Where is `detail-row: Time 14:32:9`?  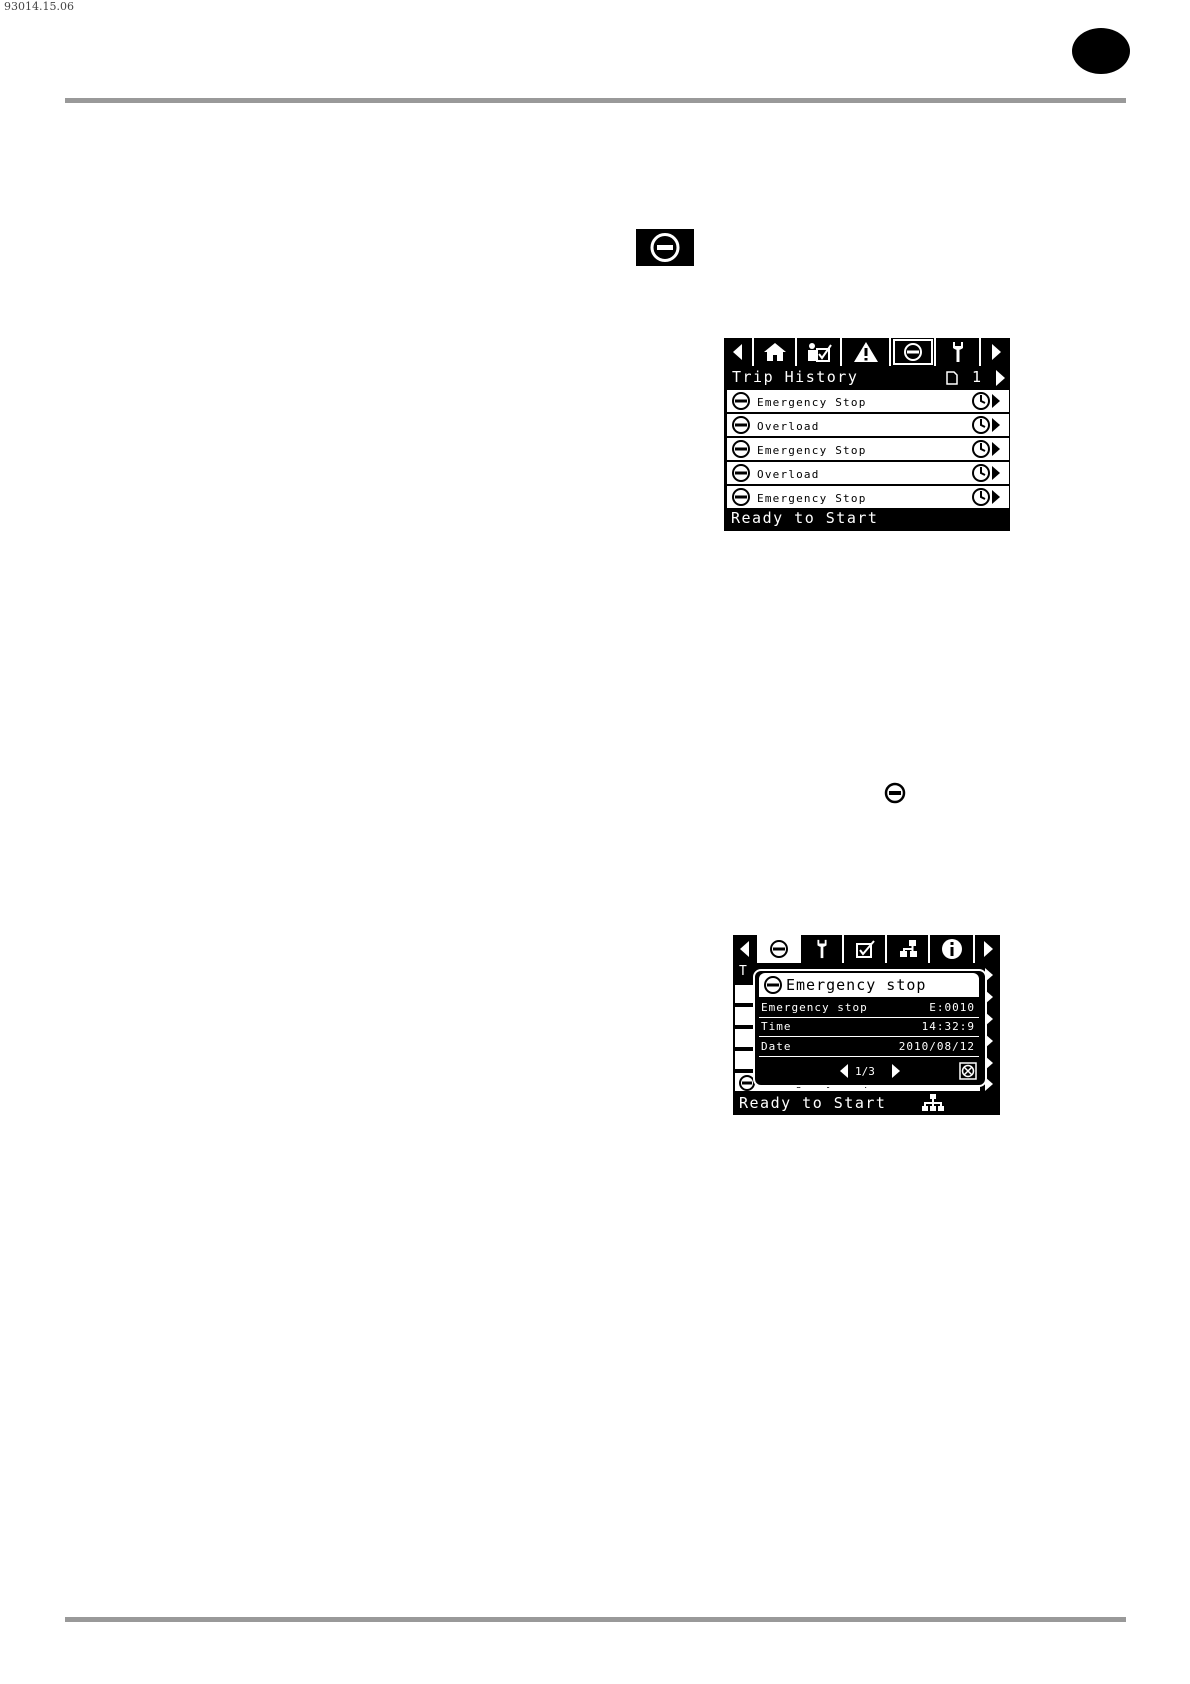 detail-row: Time 14:32:9 is located at coordinates (869, 1027).